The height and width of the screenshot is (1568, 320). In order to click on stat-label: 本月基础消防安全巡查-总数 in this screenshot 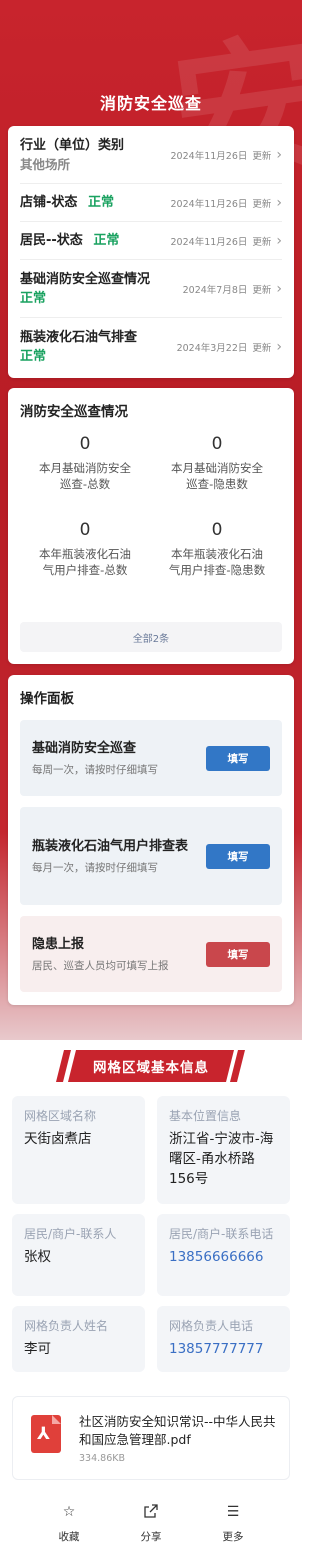, I will do `click(85, 476)`.